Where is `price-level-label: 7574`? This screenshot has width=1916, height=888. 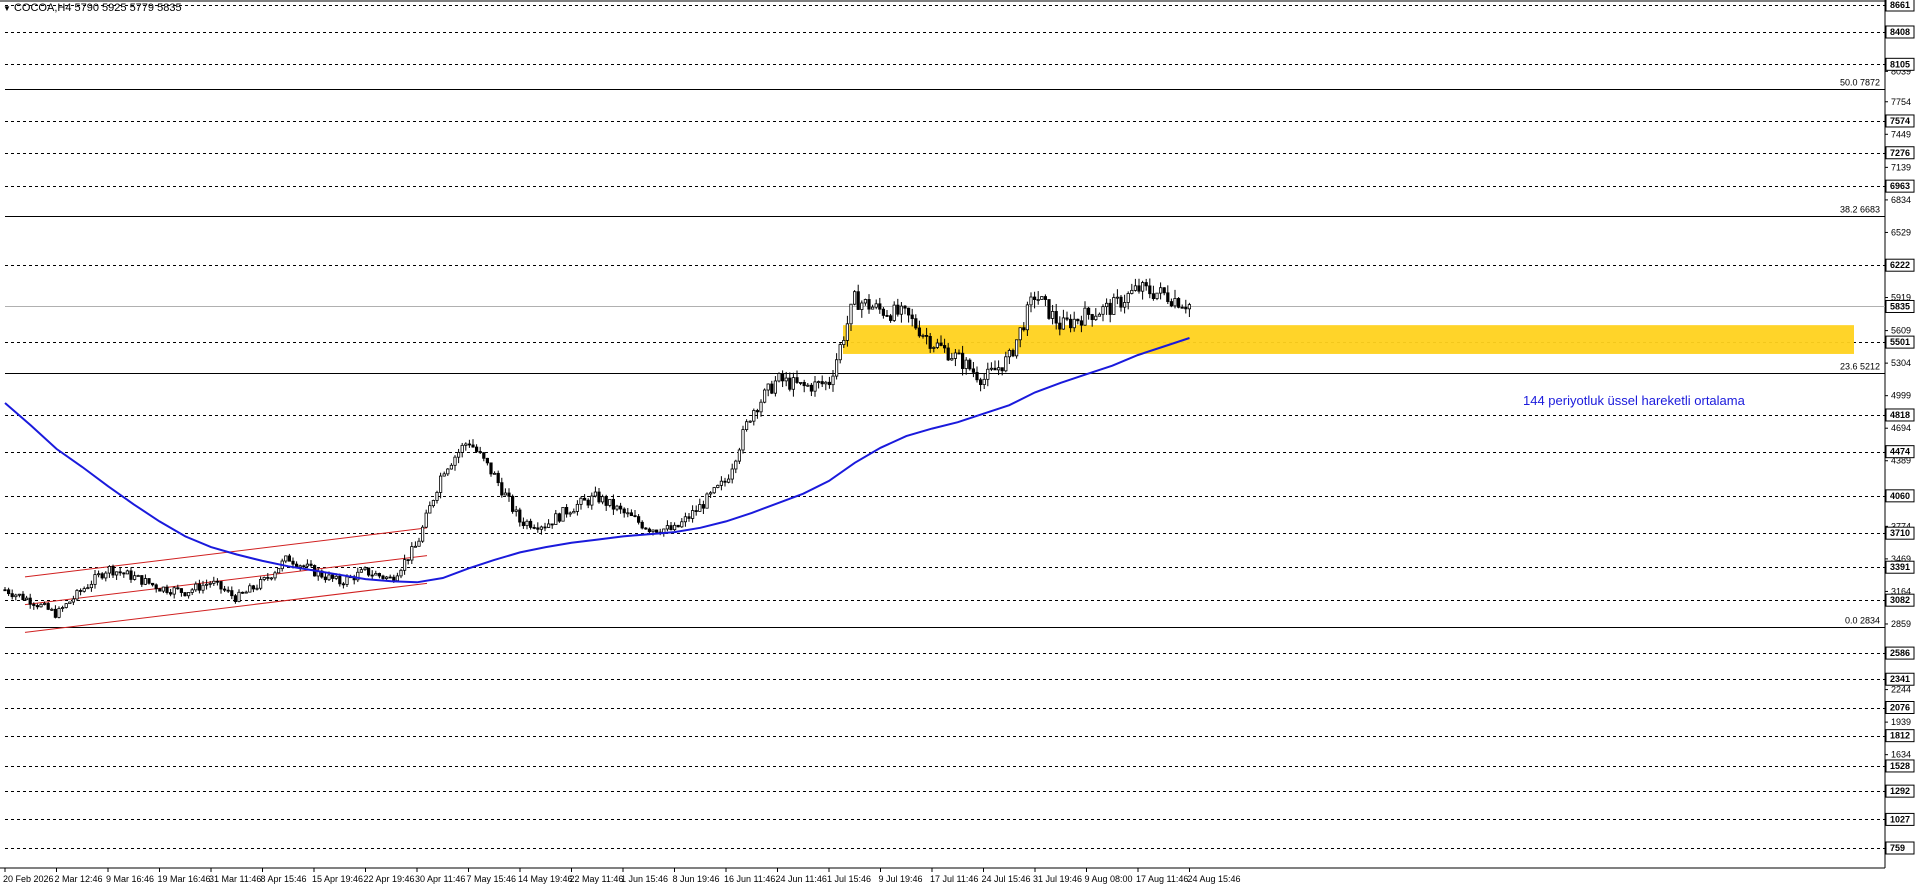 price-level-label: 7574 is located at coordinates (1900, 121).